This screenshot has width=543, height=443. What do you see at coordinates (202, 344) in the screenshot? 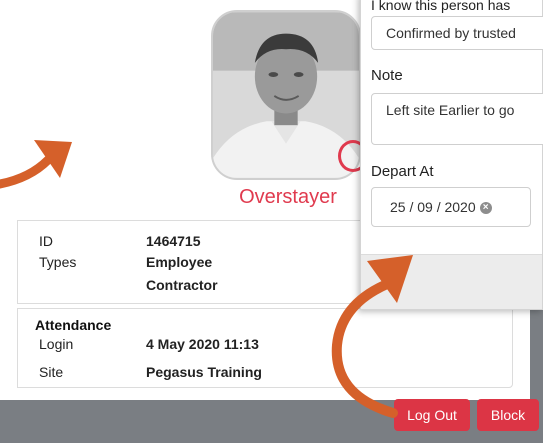
I see `login-value: 4 May 2020 11:13` at bounding box center [202, 344].